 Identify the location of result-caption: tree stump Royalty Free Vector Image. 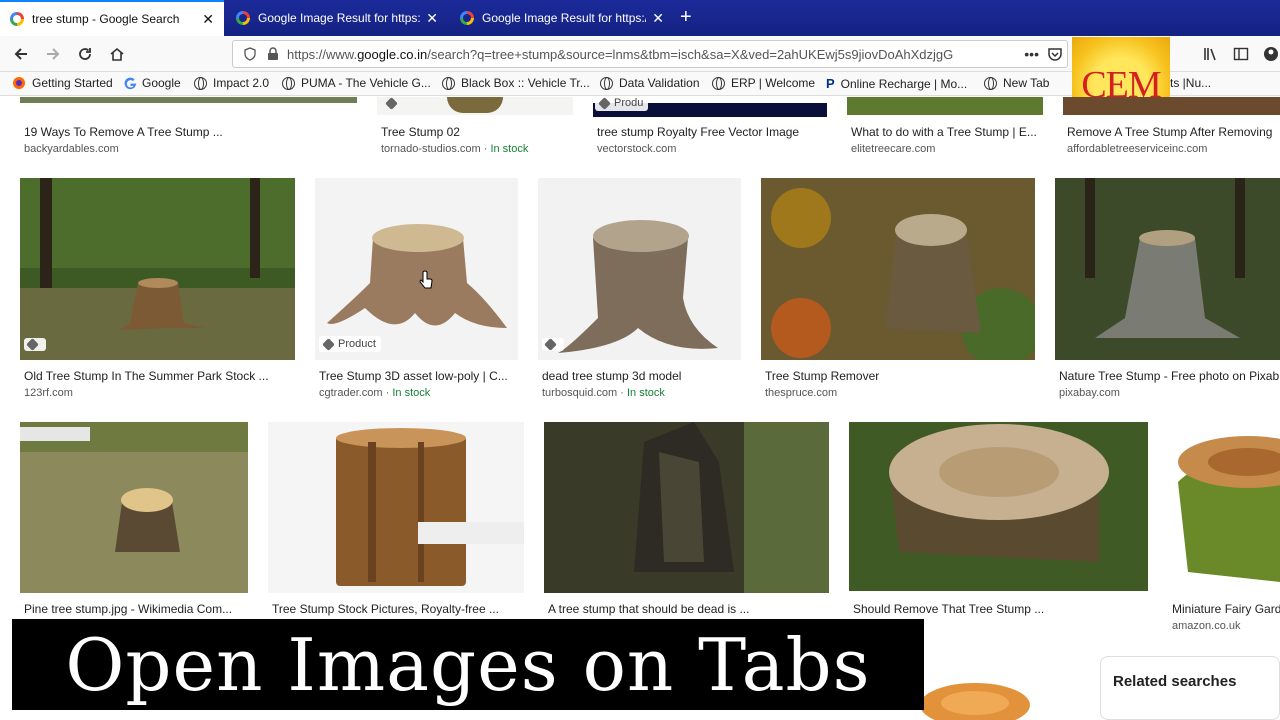
(712, 132).